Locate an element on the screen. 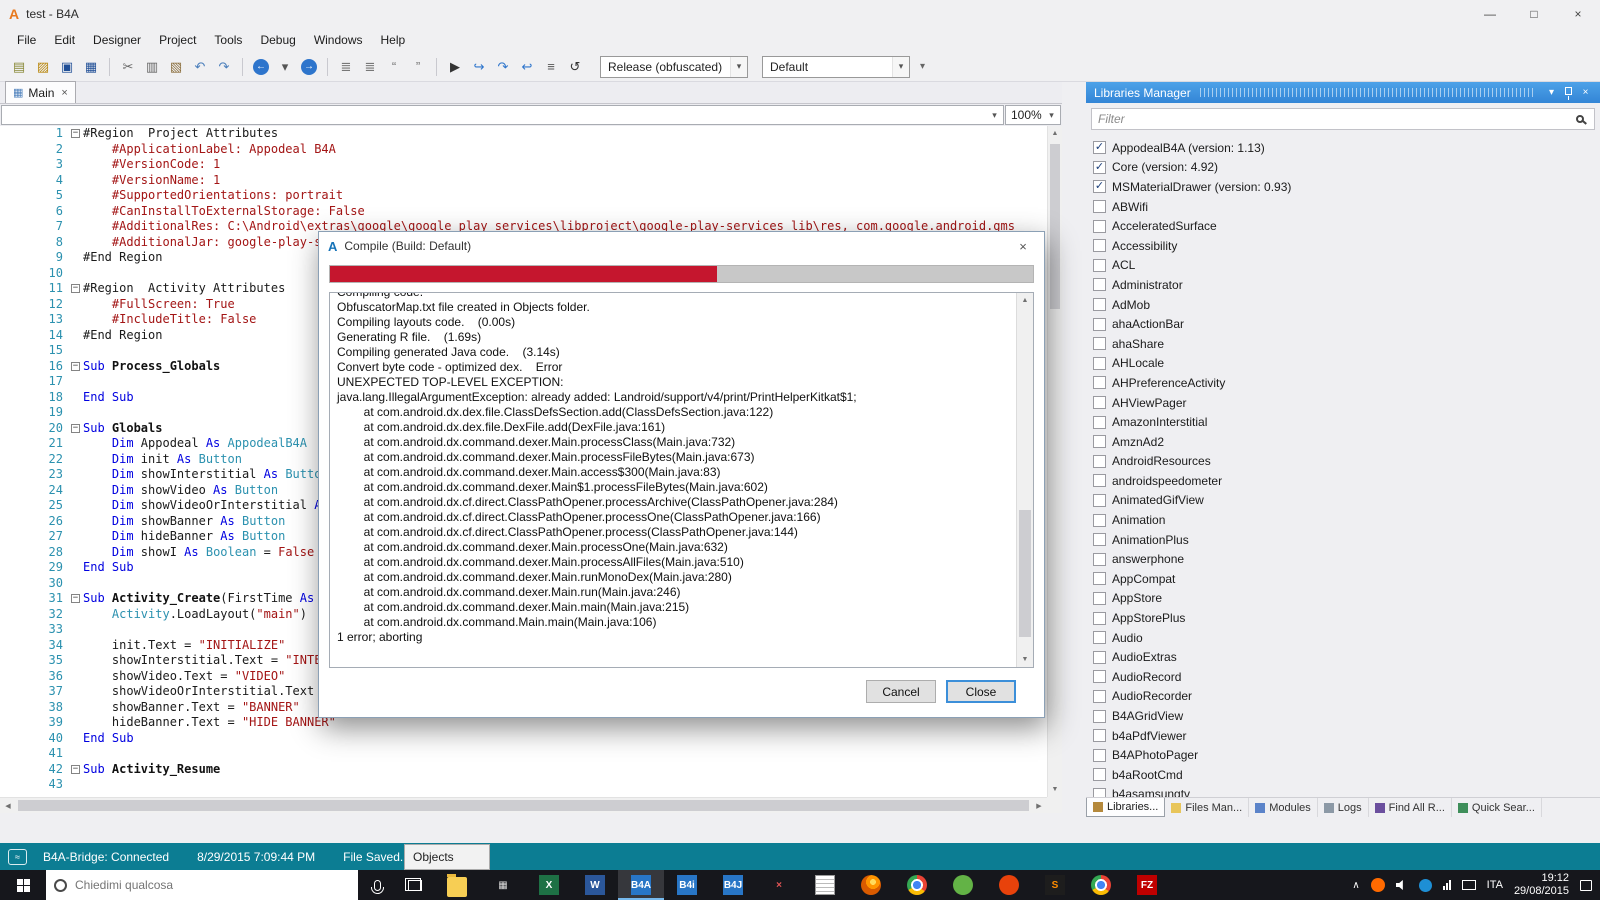 Image resolution: width=1600 pixels, height=900 pixels. panel-tab-logs: Logs is located at coordinates (1343, 807).